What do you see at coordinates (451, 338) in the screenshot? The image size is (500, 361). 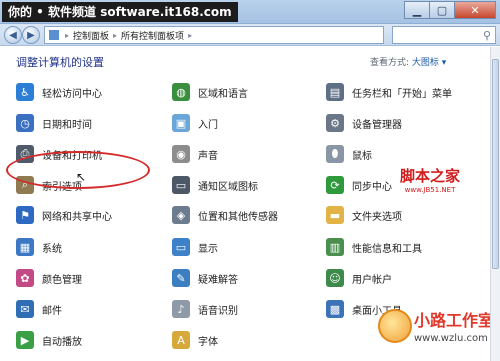 I see `site-logo-wzlu-url: www.wzlu.com` at bounding box center [451, 338].